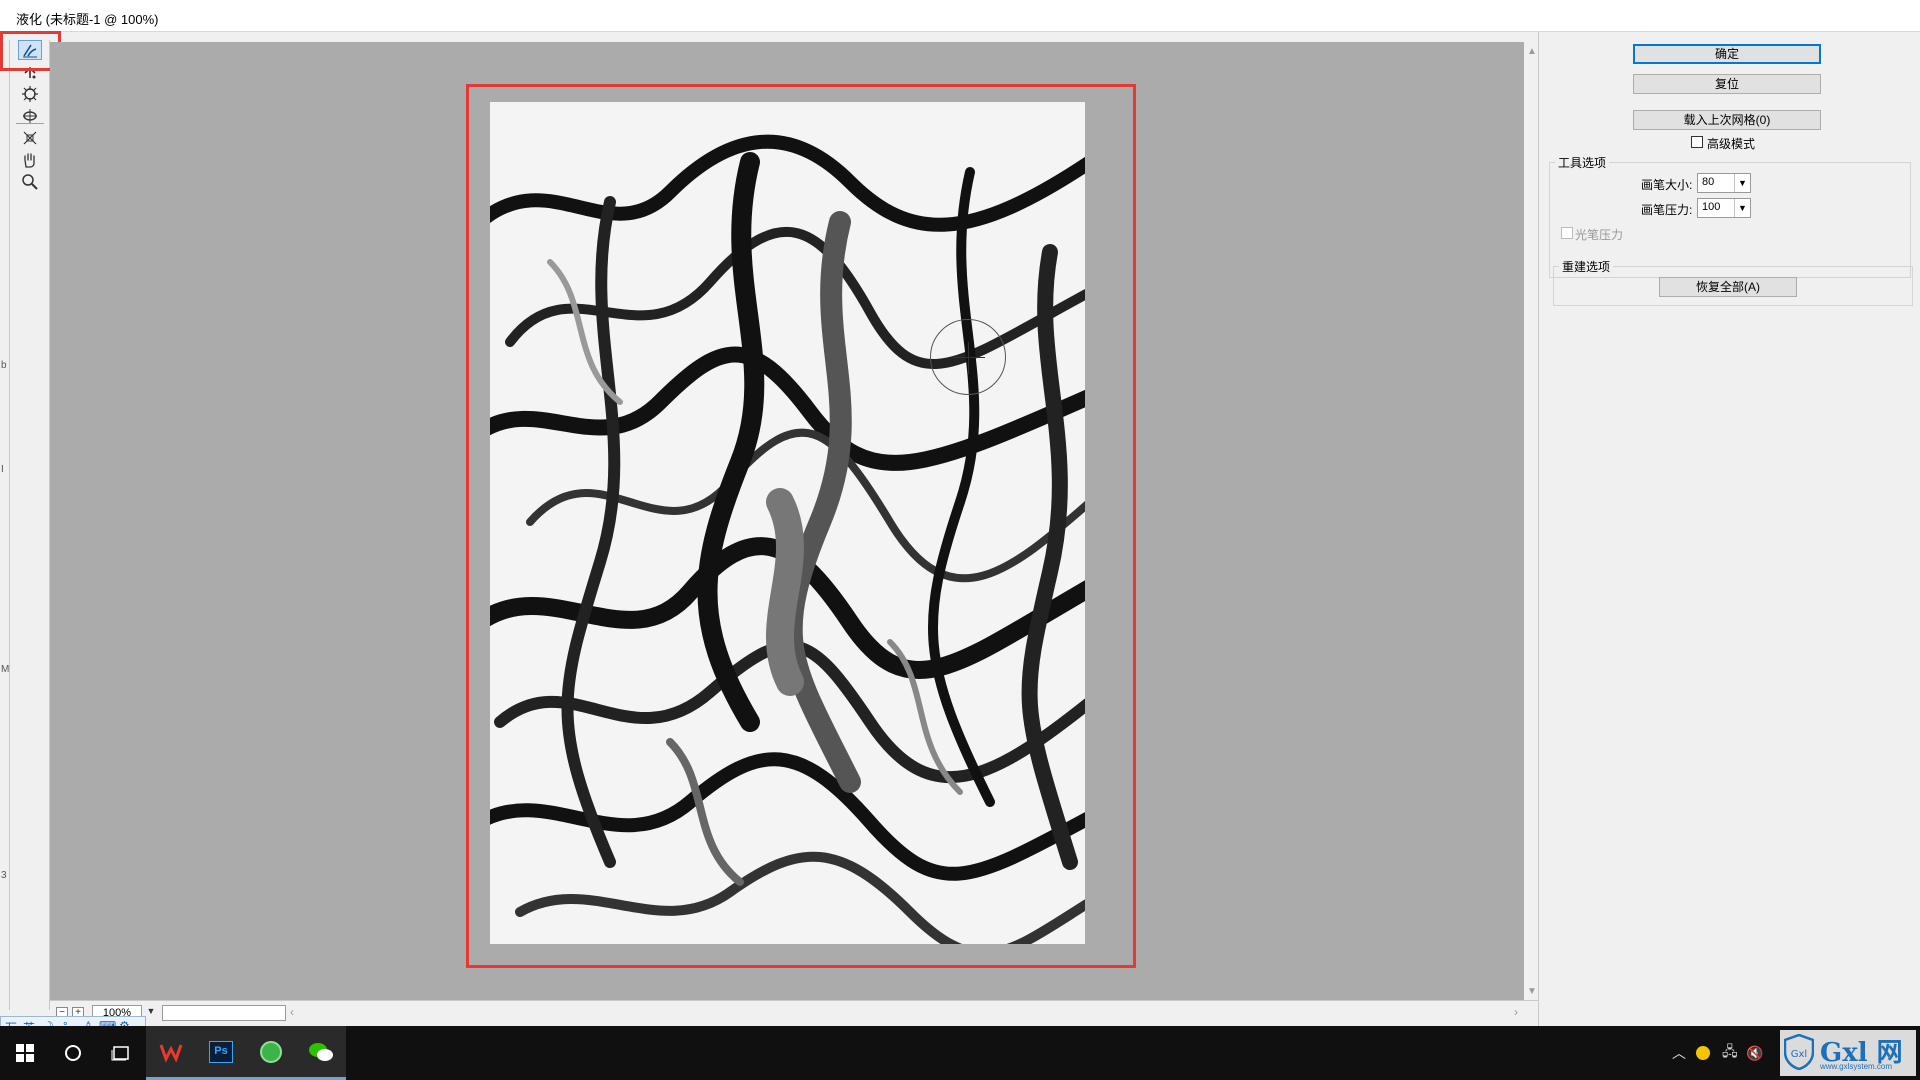 The image size is (1920, 1080). I want to click on brush-pressure-field: 100 ▼, so click(1724, 208).